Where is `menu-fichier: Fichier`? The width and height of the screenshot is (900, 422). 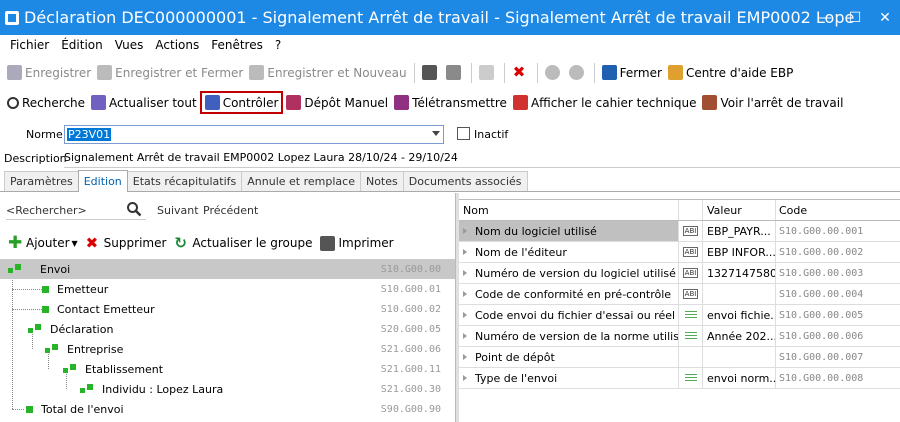 menu-fichier: Fichier is located at coordinates (29, 45).